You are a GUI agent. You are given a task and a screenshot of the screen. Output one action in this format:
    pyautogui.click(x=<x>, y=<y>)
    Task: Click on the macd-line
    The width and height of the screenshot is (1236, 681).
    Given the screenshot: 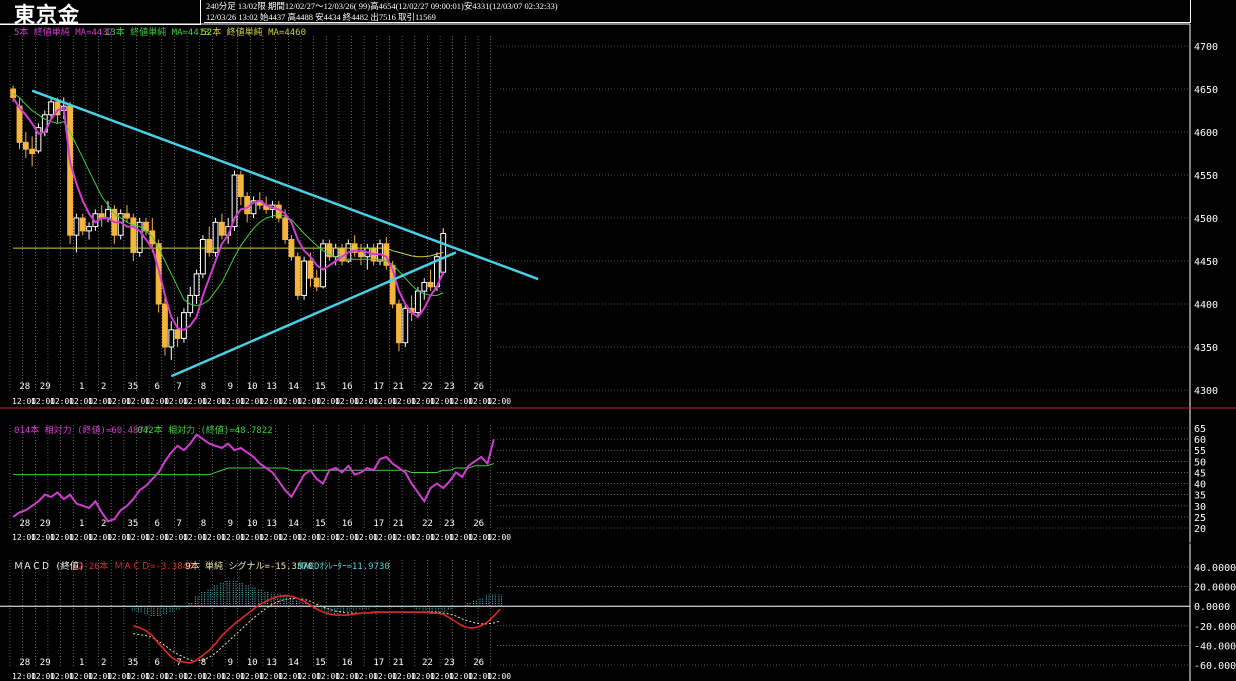 What is the action you would take?
    pyautogui.click(x=317, y=629)
    